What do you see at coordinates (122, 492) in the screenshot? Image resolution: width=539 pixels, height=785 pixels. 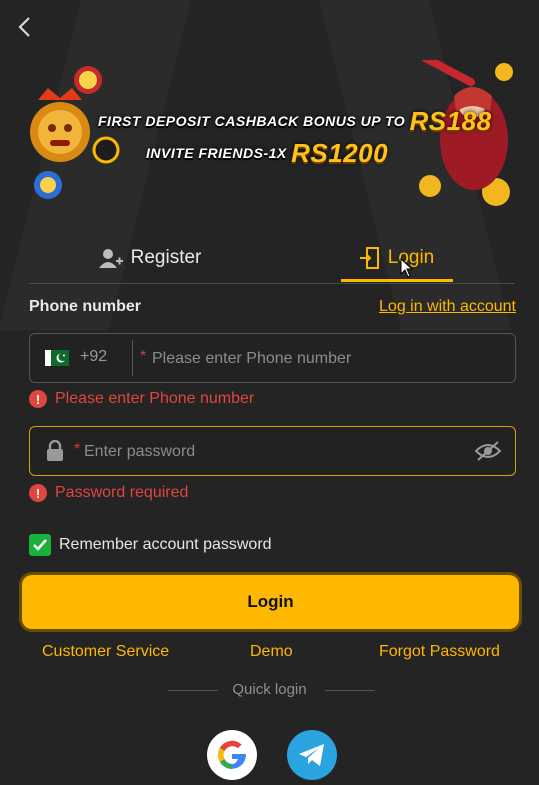 I see `password-error-text: Password required` at bounding box center [122, 492].